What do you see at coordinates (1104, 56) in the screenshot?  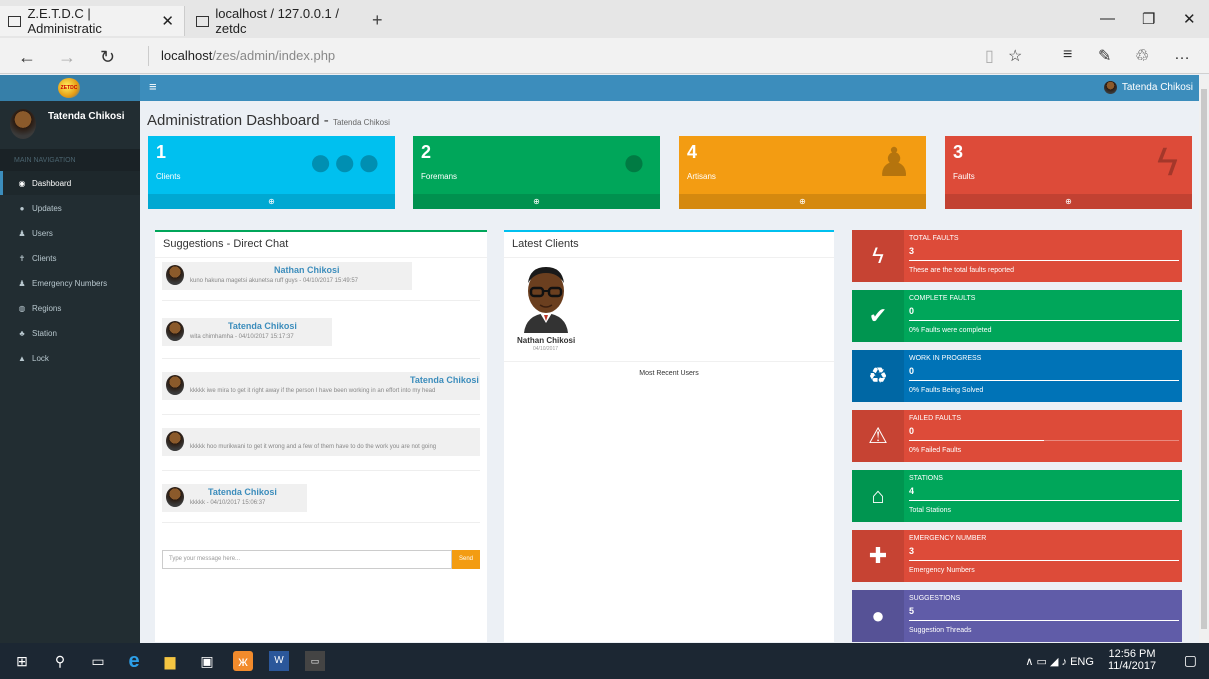 I see `web-note-icon: ✎` at bounding box center [1104, 56].